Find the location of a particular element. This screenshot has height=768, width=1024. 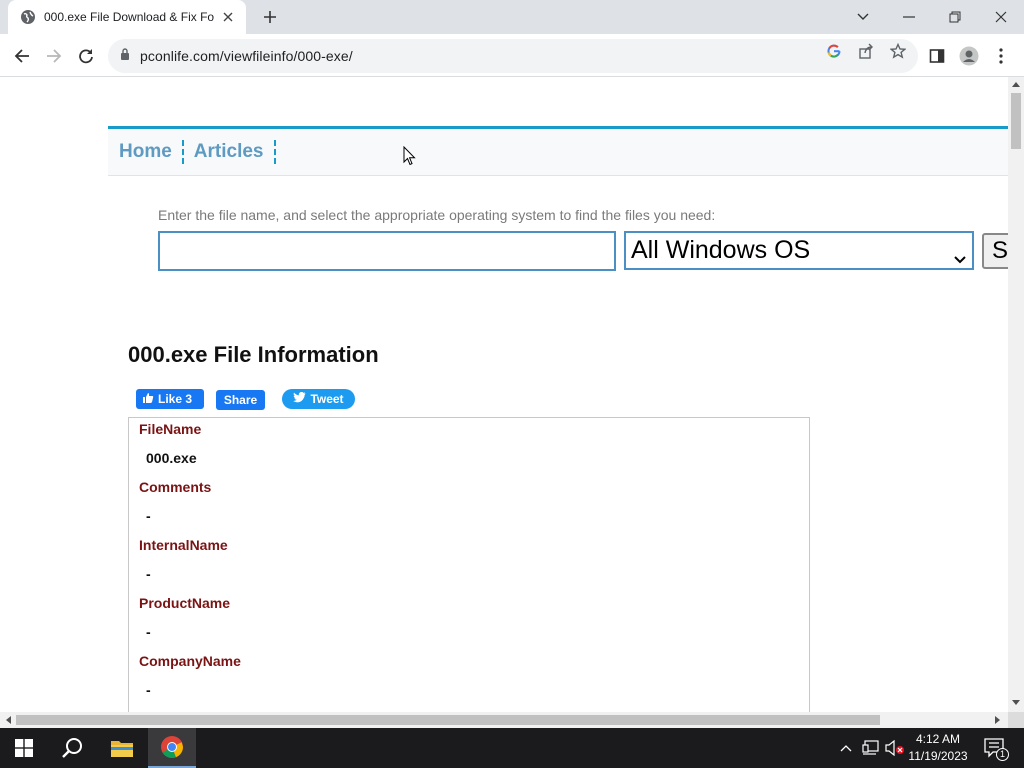

clock-date: 11/19/2023 is located at coordinates (938, 756).